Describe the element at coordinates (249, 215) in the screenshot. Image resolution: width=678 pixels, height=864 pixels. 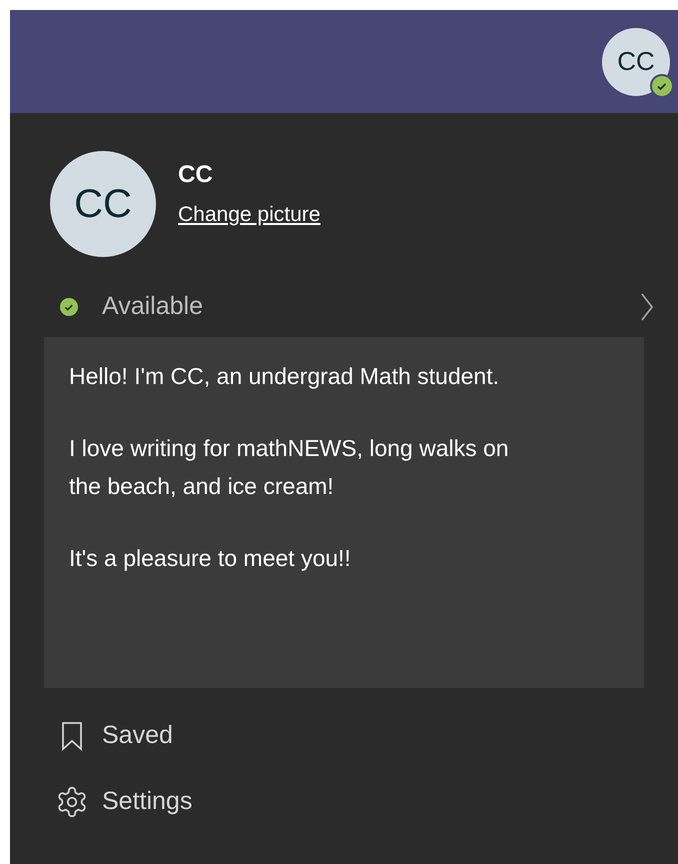
I see `change-picture-link: Change picture` at that location.